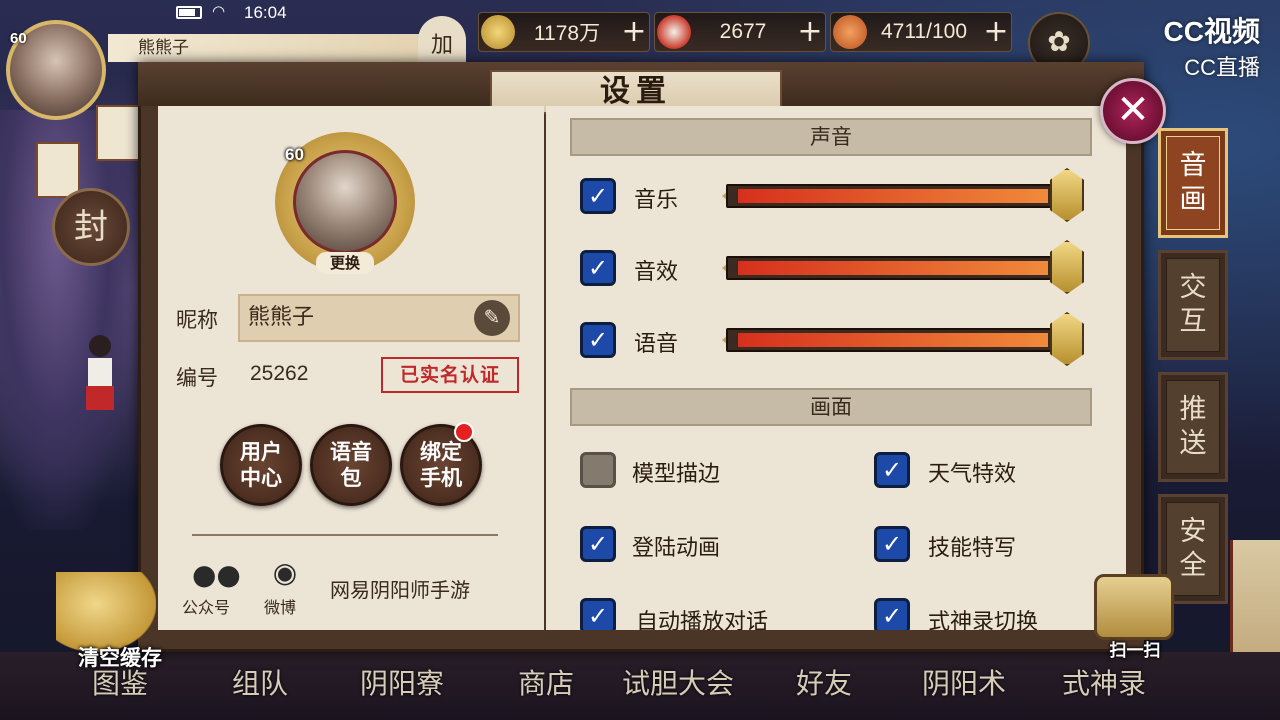 The image size is (1280, 720). I want to click on tab-audio-visual-label-box: 音画, so click(1193, 183).